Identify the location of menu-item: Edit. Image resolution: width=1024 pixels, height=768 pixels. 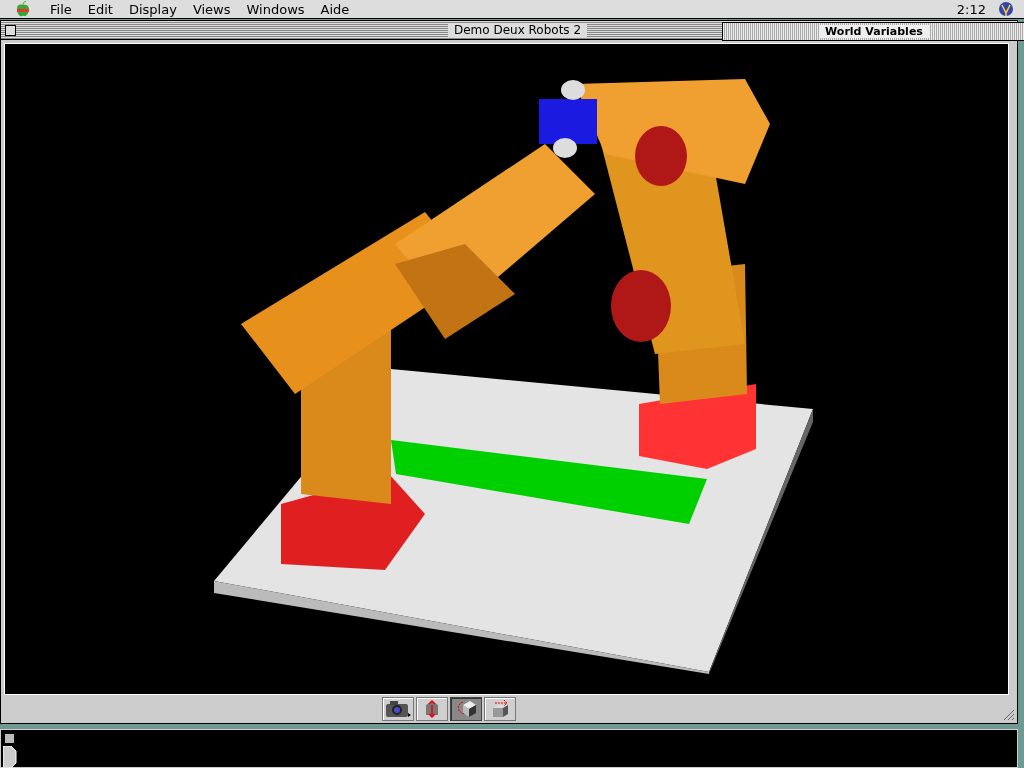
(100, 9).